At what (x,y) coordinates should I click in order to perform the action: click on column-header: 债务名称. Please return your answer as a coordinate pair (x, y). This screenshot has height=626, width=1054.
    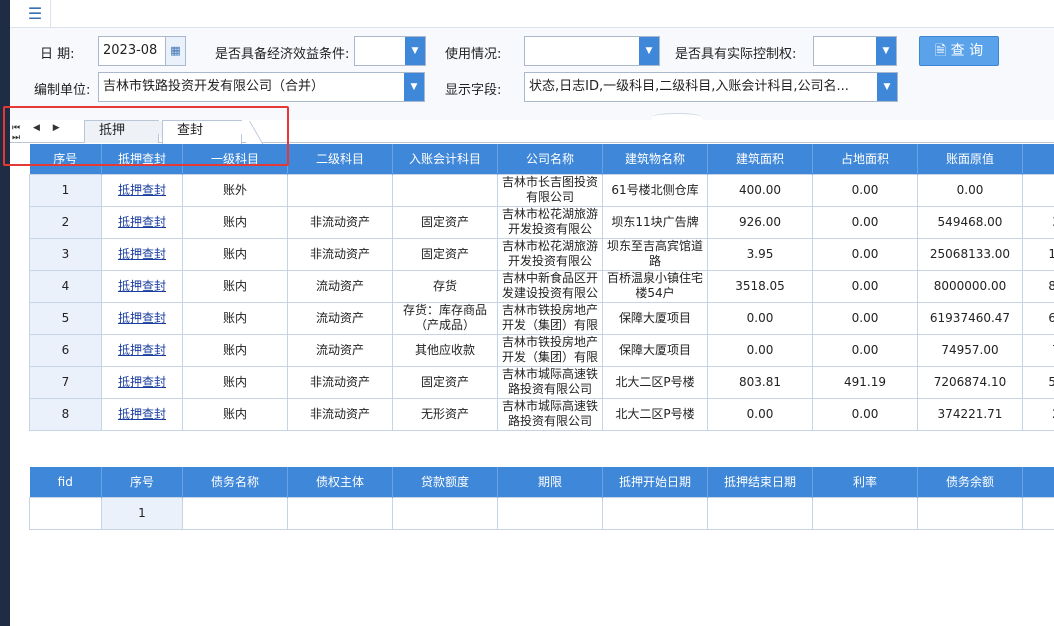
    Looking at the image, I should click on (235, 482).